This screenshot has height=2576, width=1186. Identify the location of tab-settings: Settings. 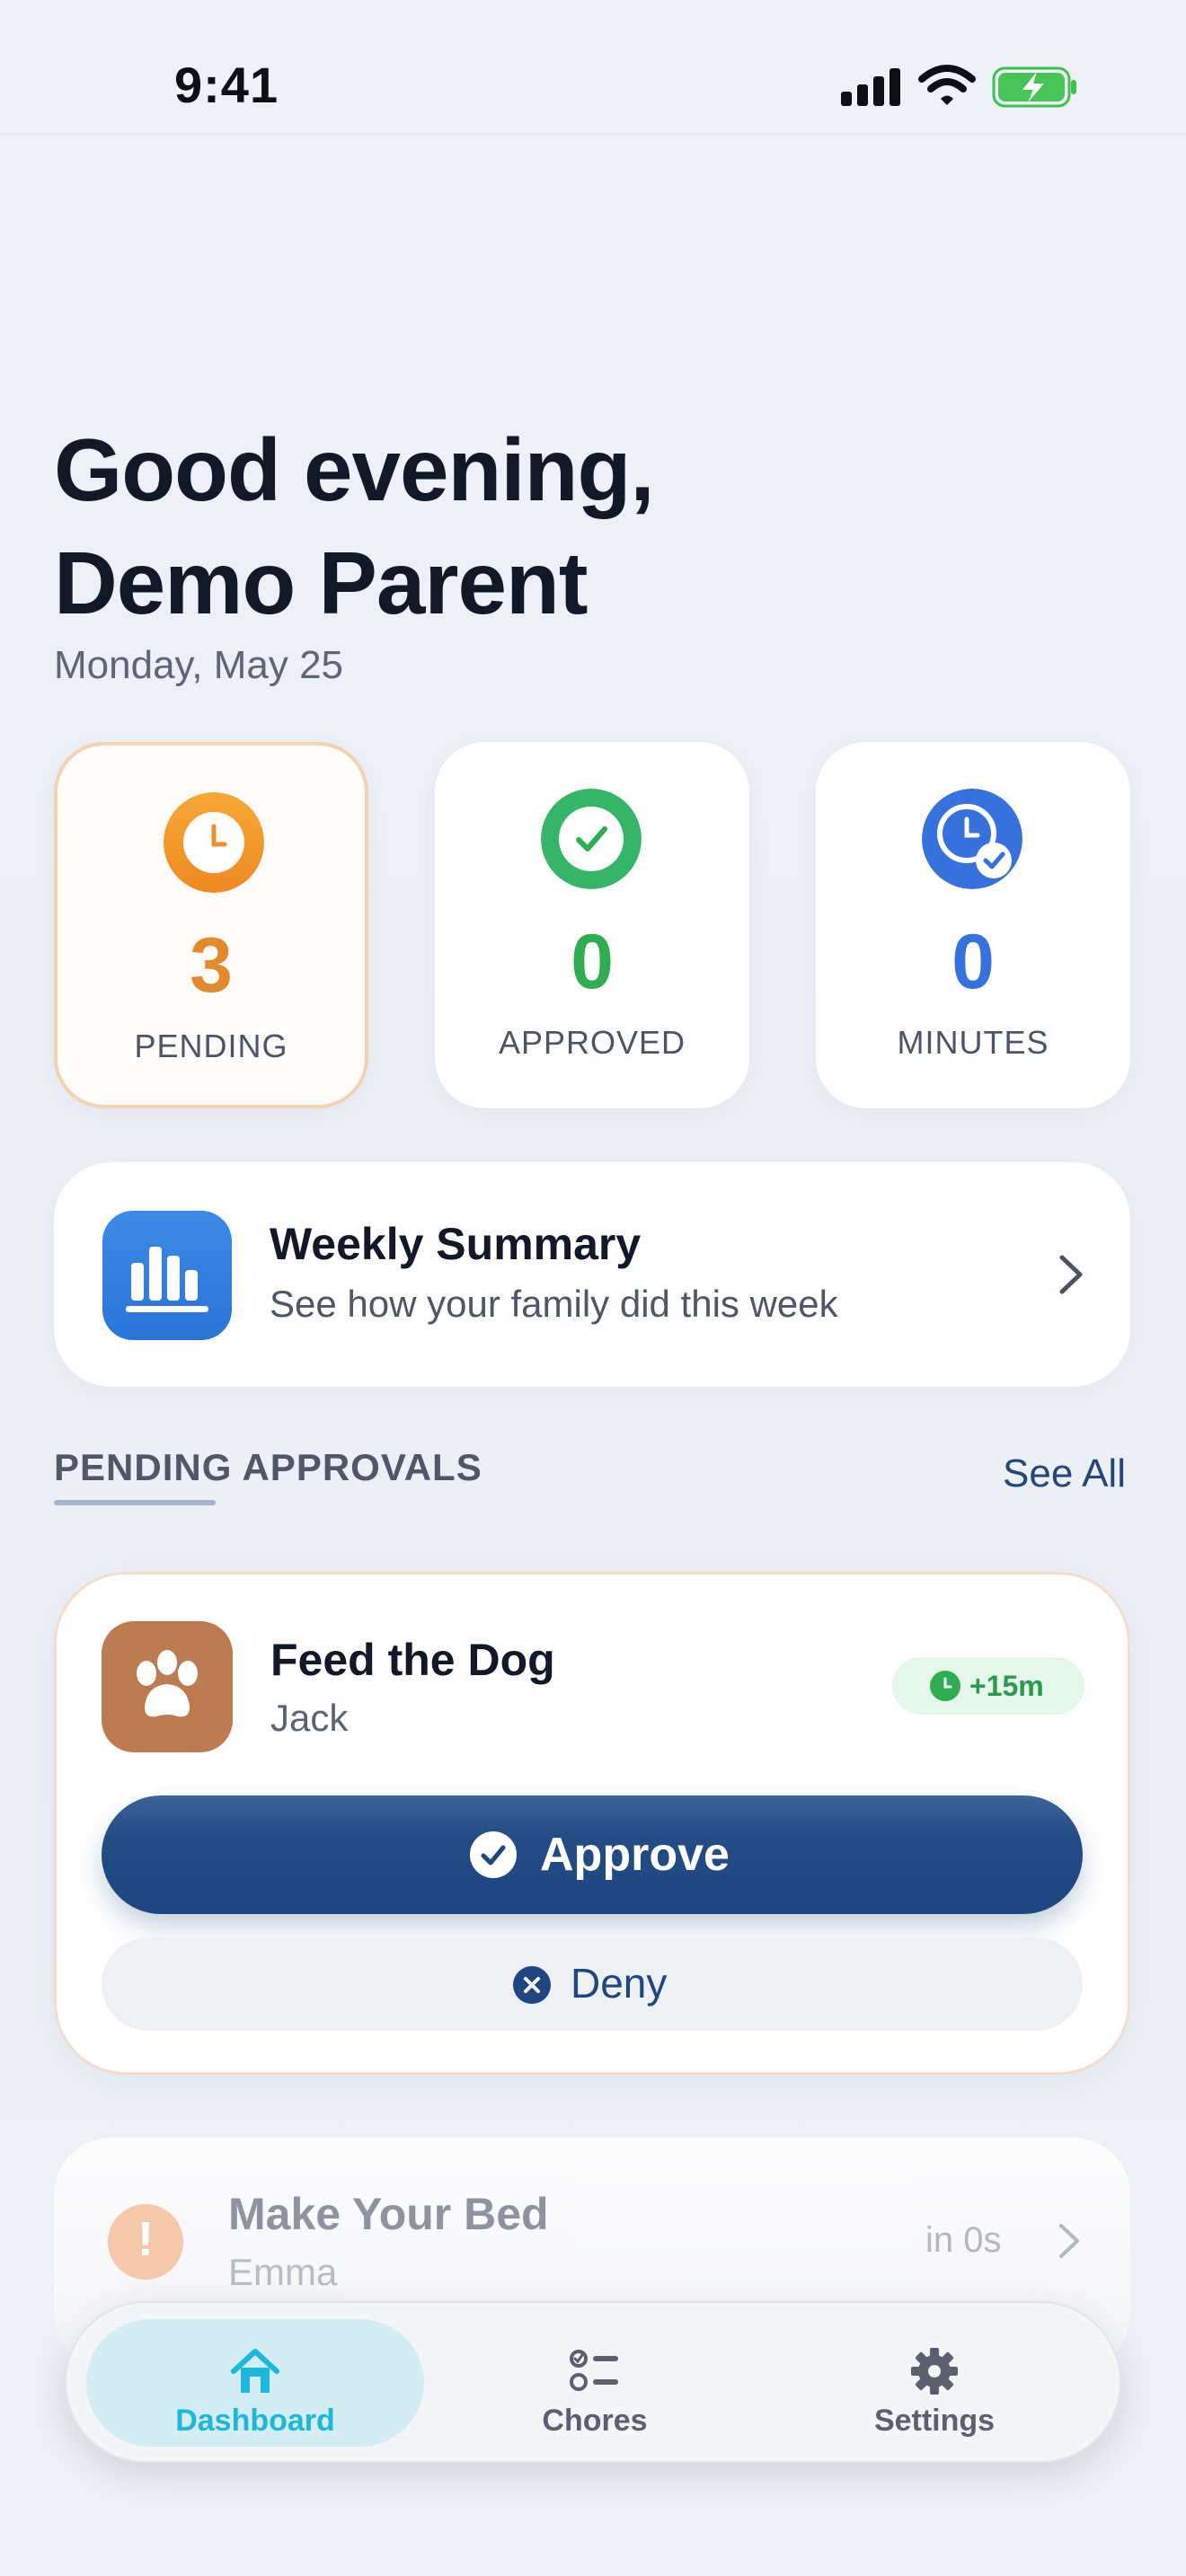
(934, 2383).